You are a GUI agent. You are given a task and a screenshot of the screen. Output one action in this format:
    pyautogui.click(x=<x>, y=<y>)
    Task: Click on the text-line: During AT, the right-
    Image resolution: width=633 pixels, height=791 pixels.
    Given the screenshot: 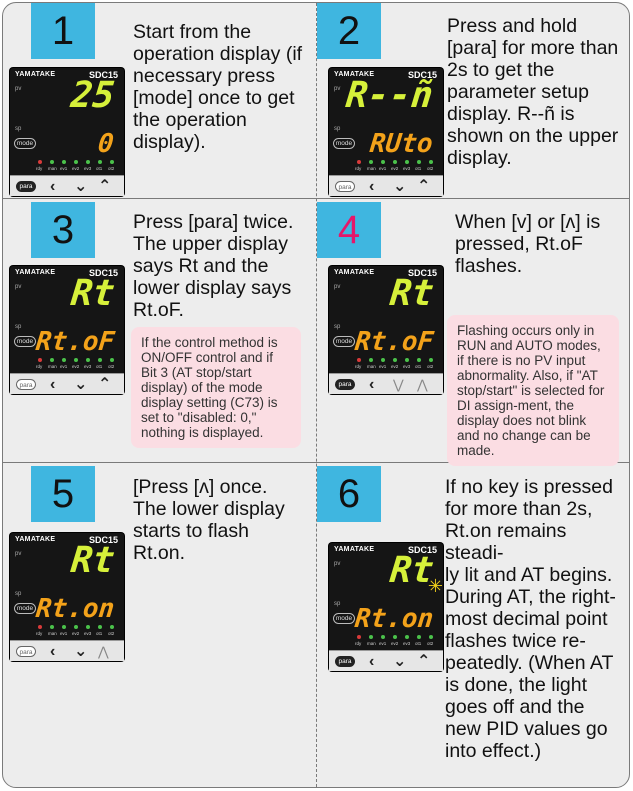 What is the action you would take?
    pyautogui.click(x=530, y=597)
    